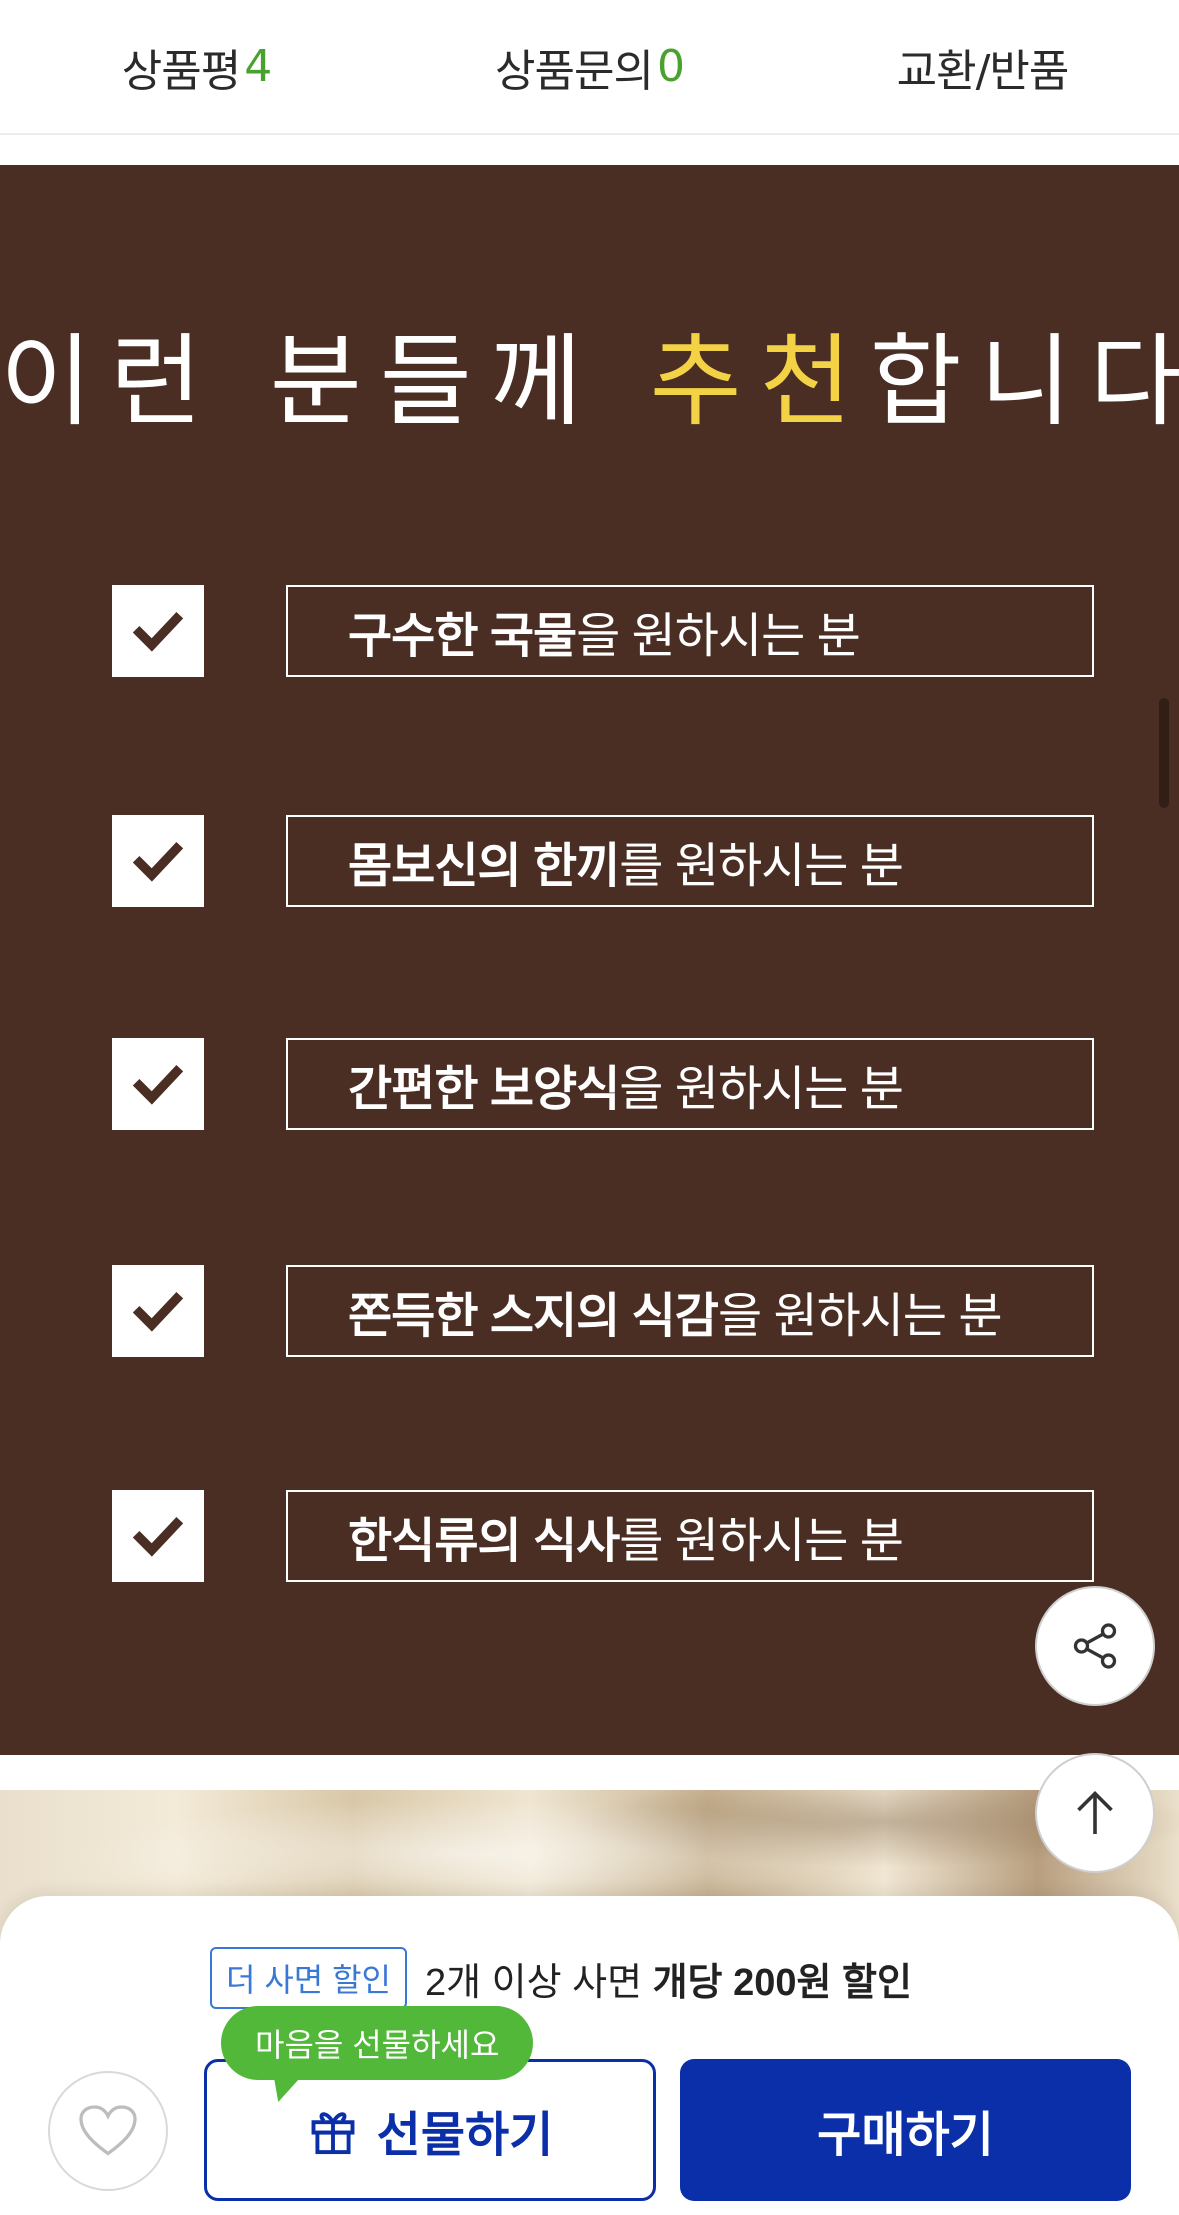 This screenshot has width=1179, height=2215. I want to click on gift-button-label: 선물하기, so click(465, 2135).